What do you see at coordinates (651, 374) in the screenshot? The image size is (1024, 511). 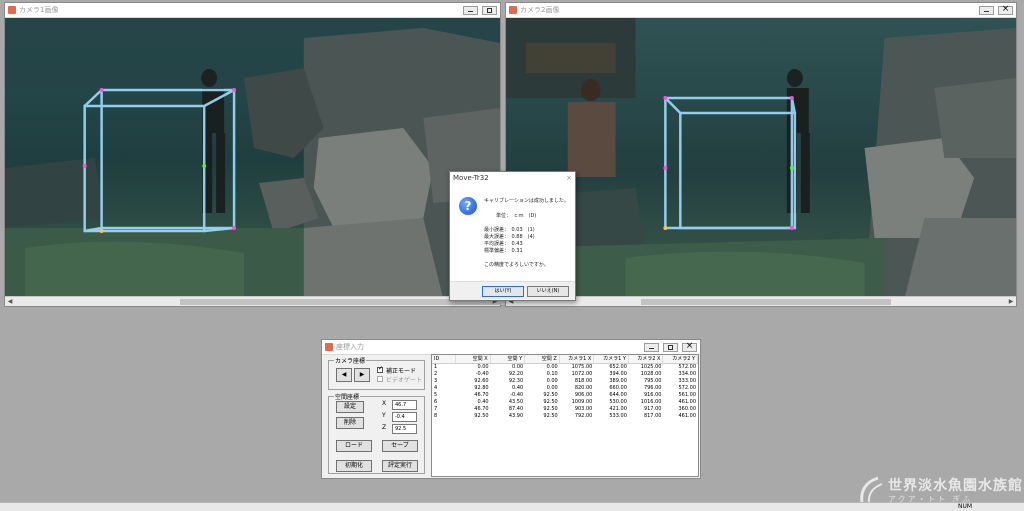 I see `table-cell: 1028.00` at bounding box center [651, 374].